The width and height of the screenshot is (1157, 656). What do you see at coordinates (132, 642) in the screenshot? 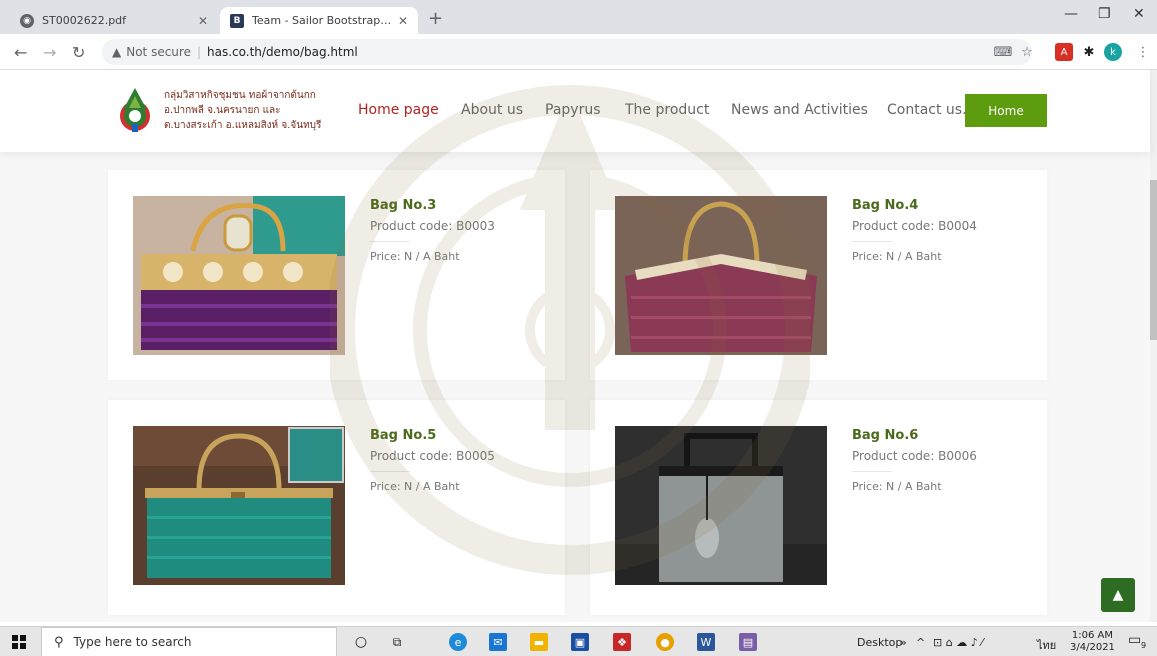
I see `search-placeholder: Type here to search` at bounding box center [132, 642].